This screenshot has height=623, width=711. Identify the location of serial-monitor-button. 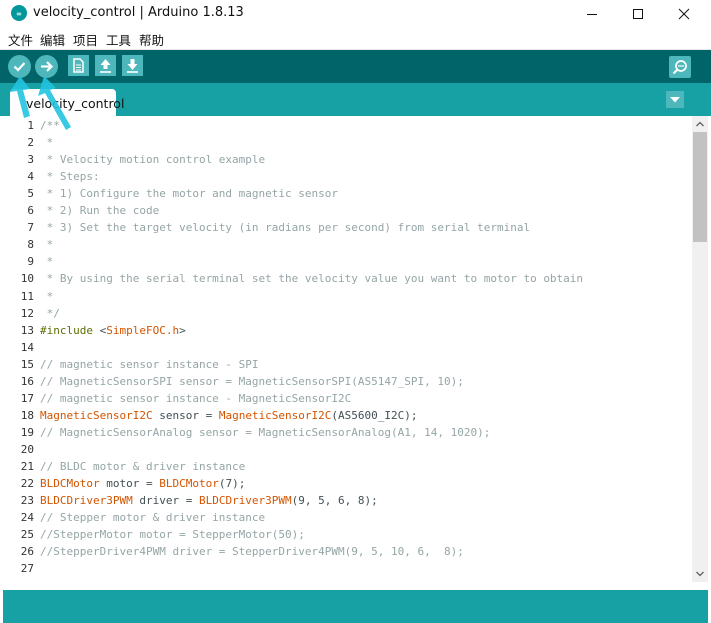
(680, 67).